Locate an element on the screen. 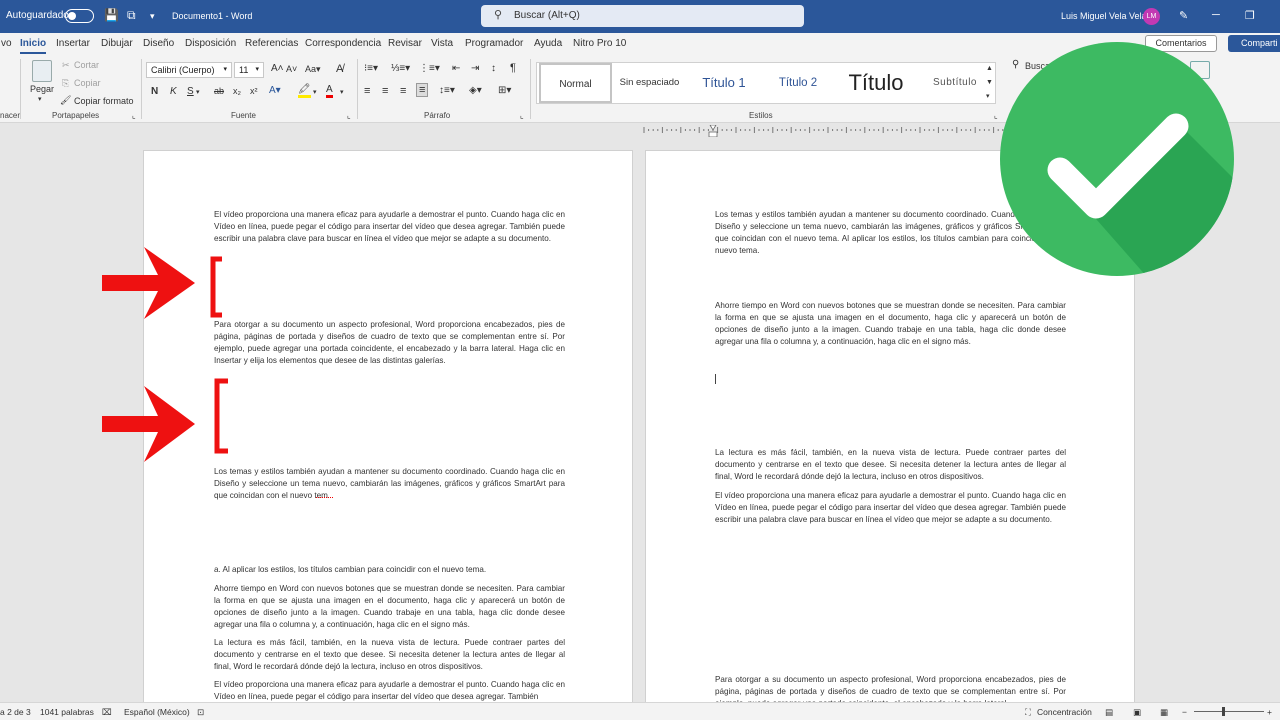 Image resolution: width=1280 pixels, height=720 pixels. style-normal: Normal is located at coordinates (575, 83).